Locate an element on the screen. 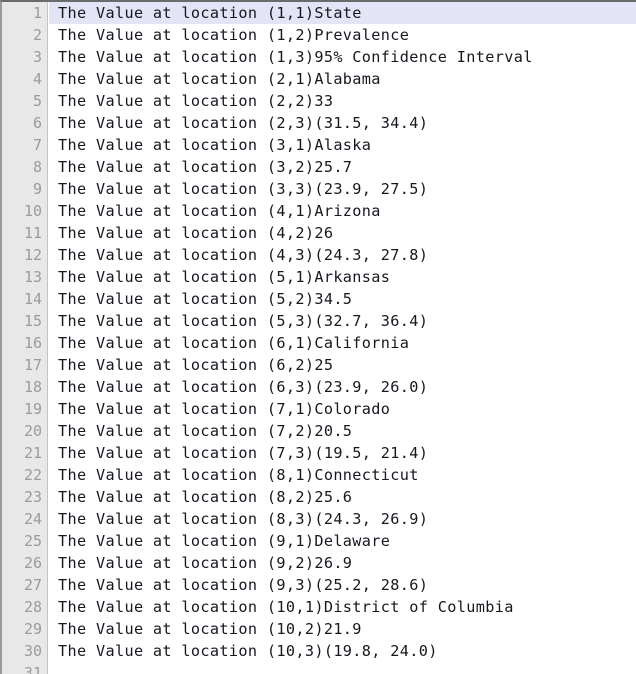 The image size is (636, 674). line-text: The Value at location (7,1)Colorado is located at coordinates (224, 409).